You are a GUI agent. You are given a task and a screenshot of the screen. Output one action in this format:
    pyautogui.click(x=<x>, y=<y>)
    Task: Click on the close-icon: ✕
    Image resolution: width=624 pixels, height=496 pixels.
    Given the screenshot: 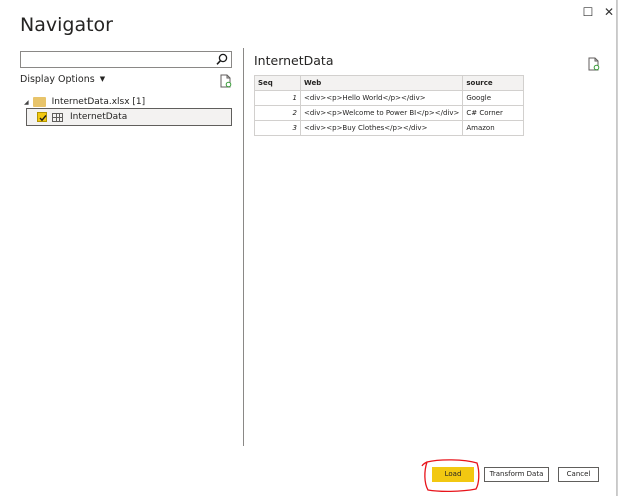 What is the action you would take?
    pyautogui.click(x=609, y=12)
    